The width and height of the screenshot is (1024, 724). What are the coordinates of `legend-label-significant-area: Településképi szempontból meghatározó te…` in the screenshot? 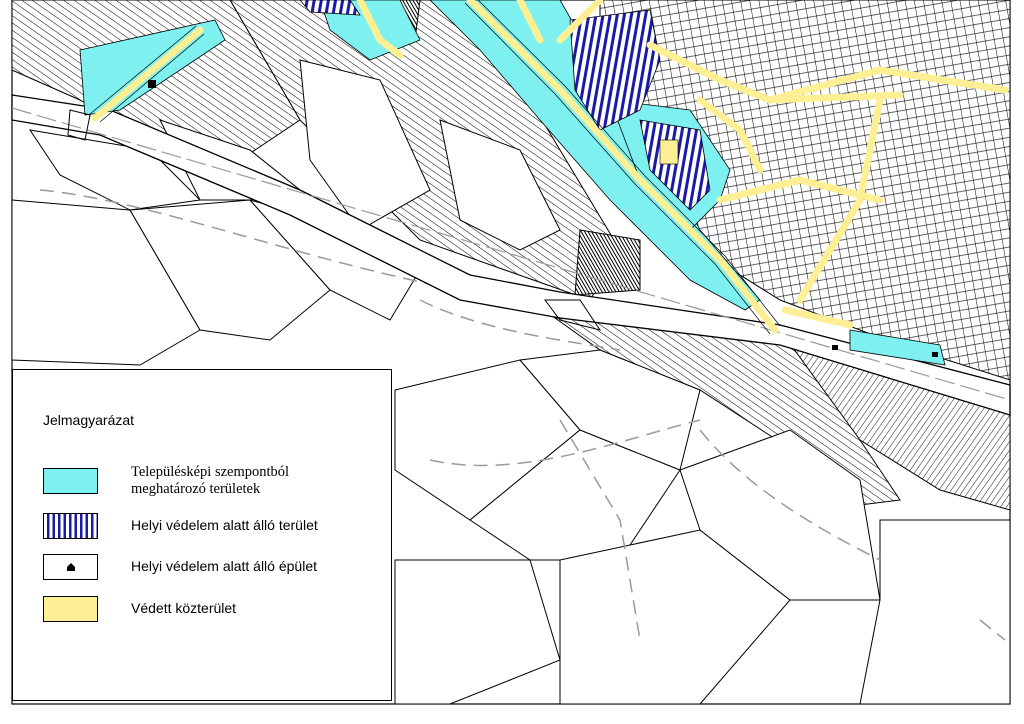 It's located at (210, 481).